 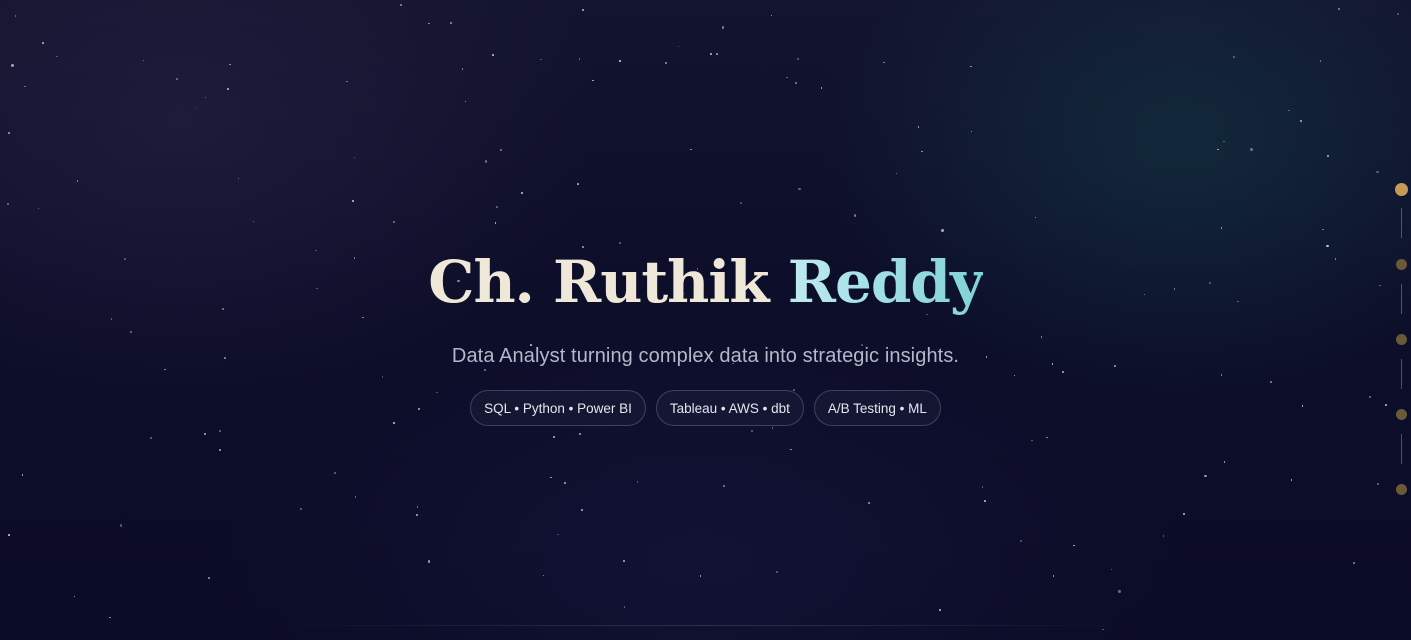 What do you see at coordinates (558, 408) in the screenshot?
I see `skill-chip: SQL • Python • Power BI` at bounding box center [558, 408].